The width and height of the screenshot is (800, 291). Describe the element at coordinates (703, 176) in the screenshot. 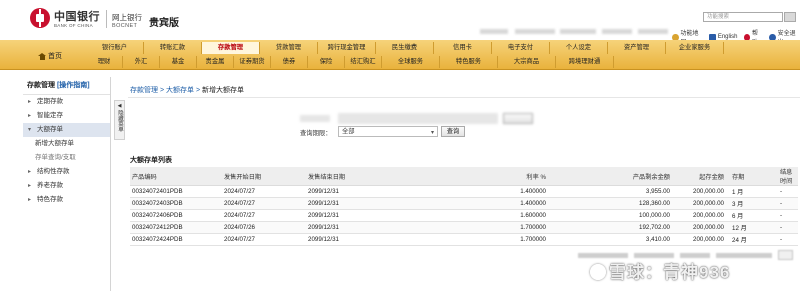

I see `column-header: 起存金额` at that location.